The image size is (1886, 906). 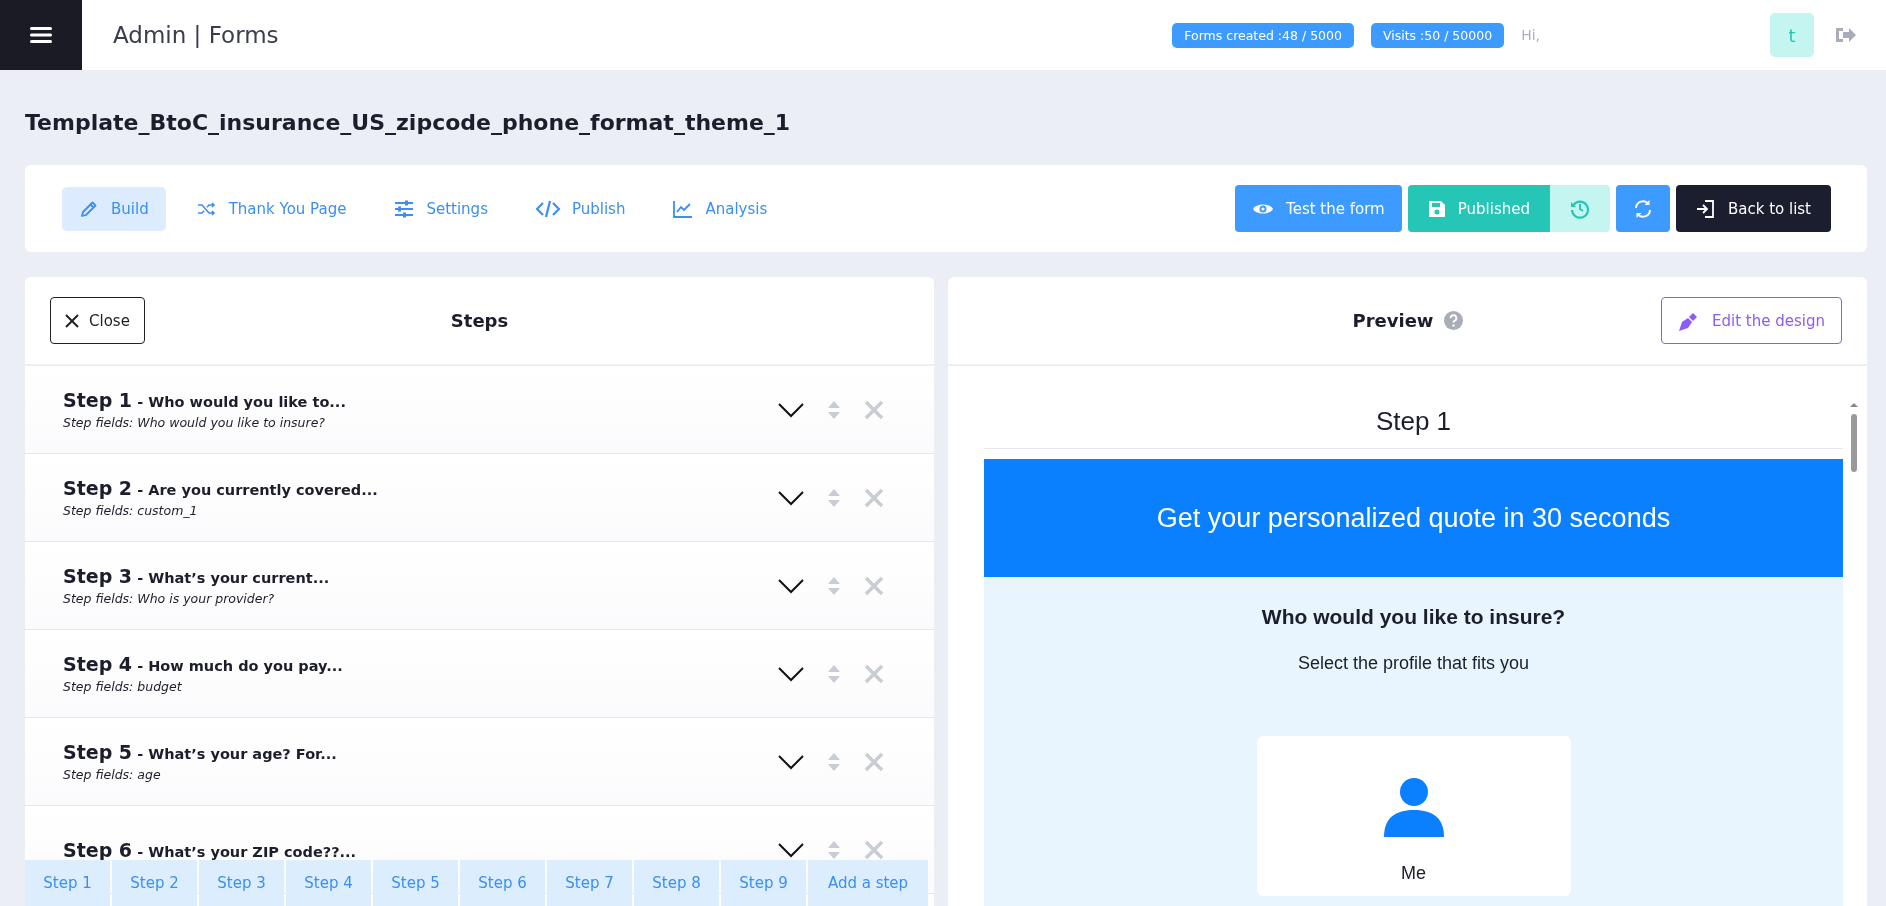 I want to click on profile-option: Me, so click(x=1413, y=816).